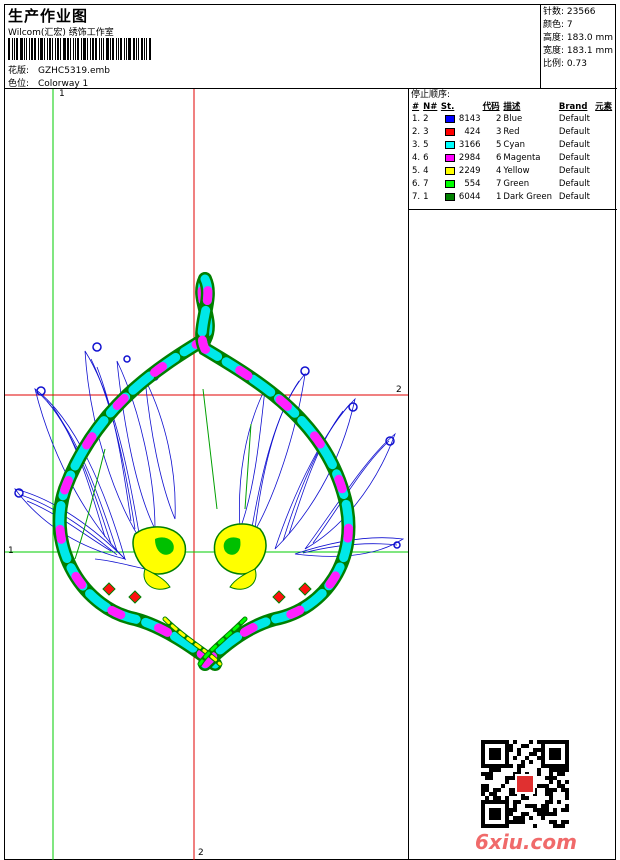 The image size is (620, 860). What do you see at coordinates (573, 107) in the screenshot?
I see `seq-header-5: Brand` at bounding box center [573, 107].